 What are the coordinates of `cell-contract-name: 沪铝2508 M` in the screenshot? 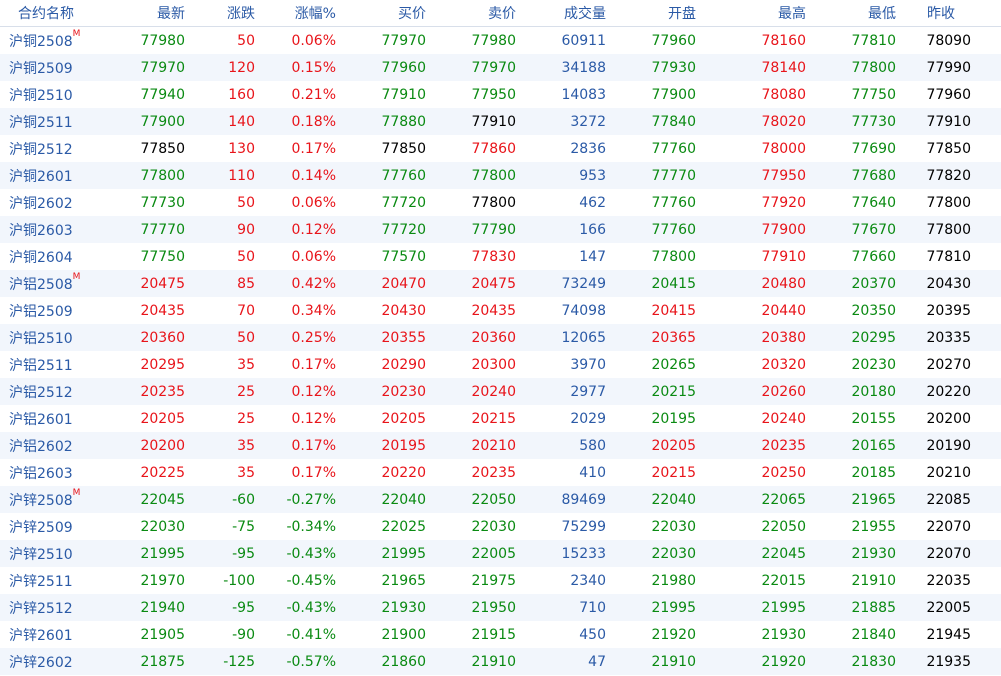 It's located at (52, 283).